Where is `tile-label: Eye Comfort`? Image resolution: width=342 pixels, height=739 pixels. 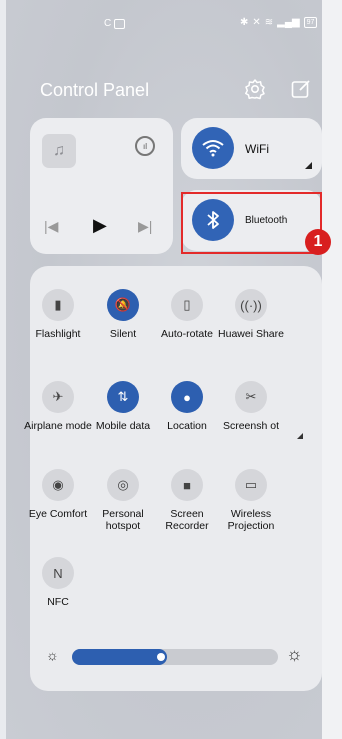
tile-label: Eye Comfort is located at coordinates (58, 514).